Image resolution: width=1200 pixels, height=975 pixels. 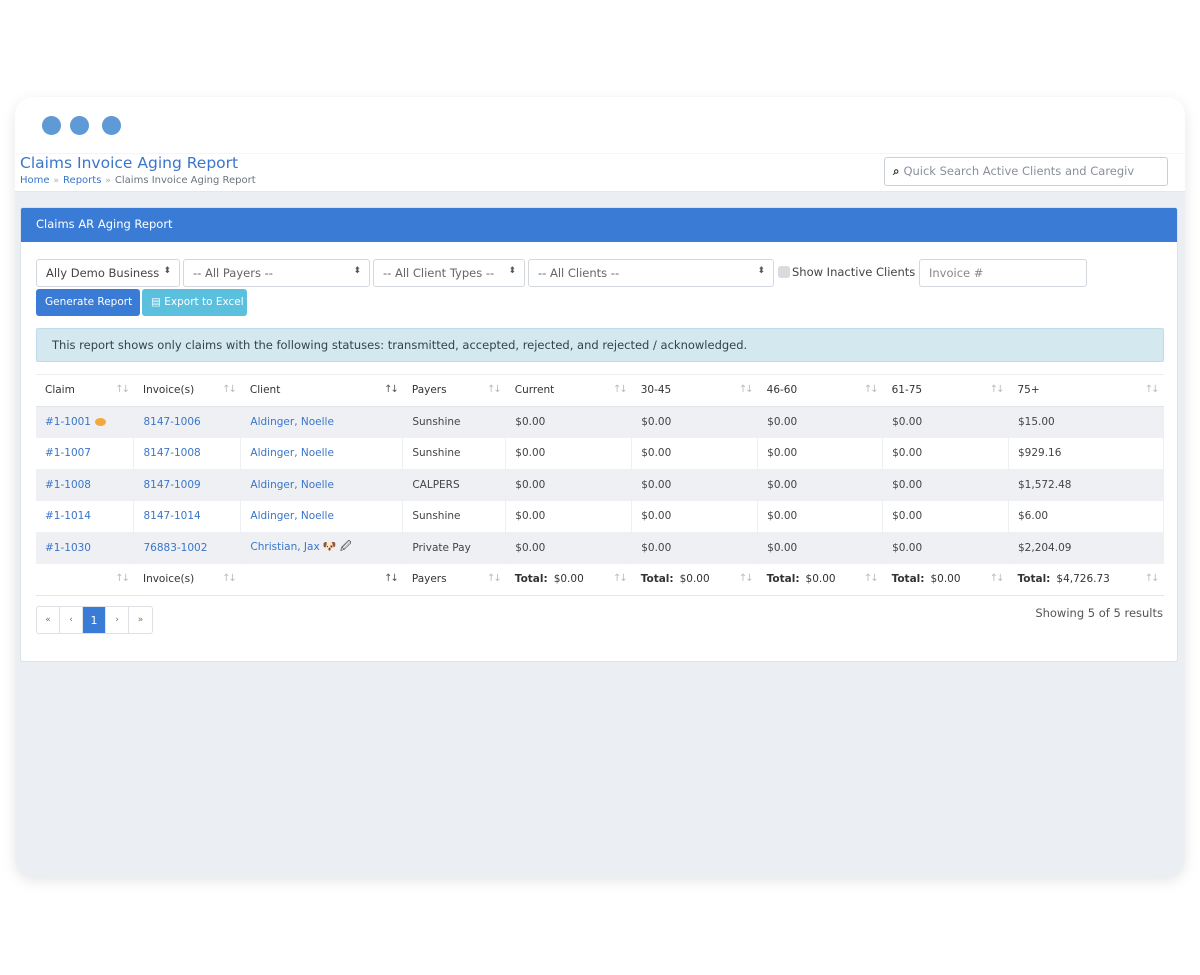 What do you see at coordinates (88, 302) in the screenshot?
I see `generate-report-button: Generate Report` at bounding box center [88, 302].